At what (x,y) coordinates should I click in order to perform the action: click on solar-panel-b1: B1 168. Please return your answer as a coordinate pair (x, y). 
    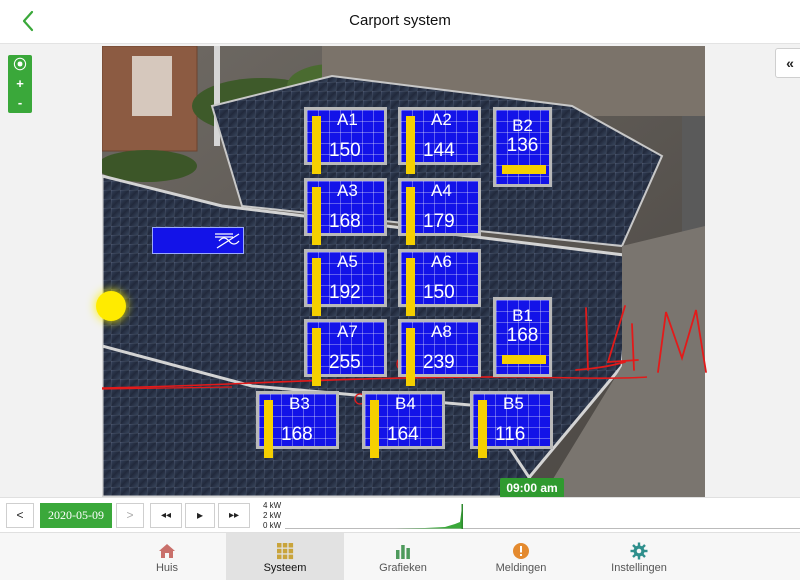
    Looking at the image, I should click on (522, 337).